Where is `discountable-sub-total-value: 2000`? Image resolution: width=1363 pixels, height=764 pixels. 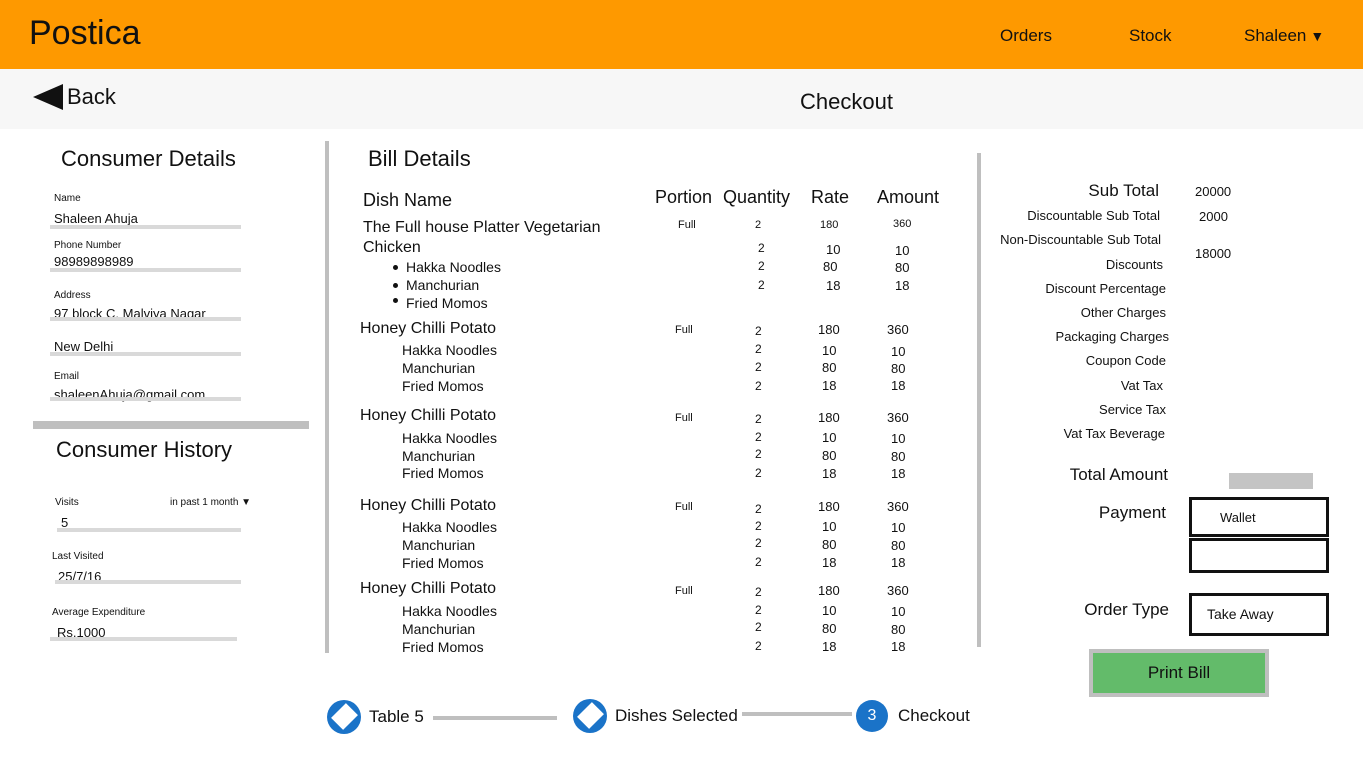
discountable-sub-total-value: 2000 is located at coordinates (1213, 216).